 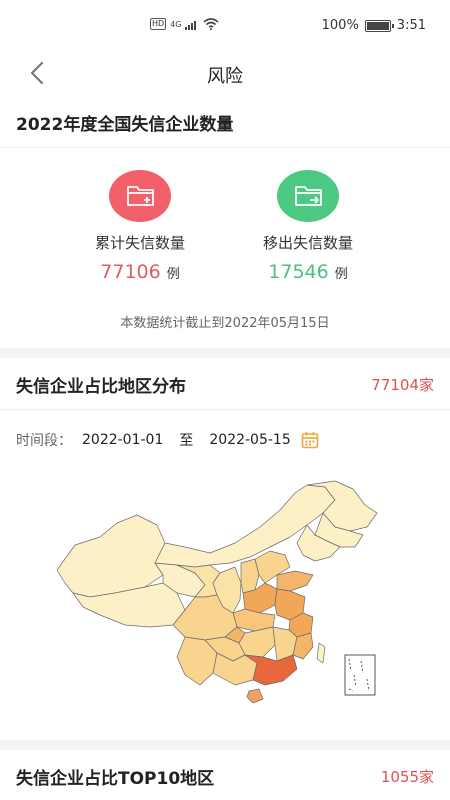 What do you see at coordinates (173, 274) in the screenshot?
I see `cumulative-unit: 例` at bounding box center [173, 274].